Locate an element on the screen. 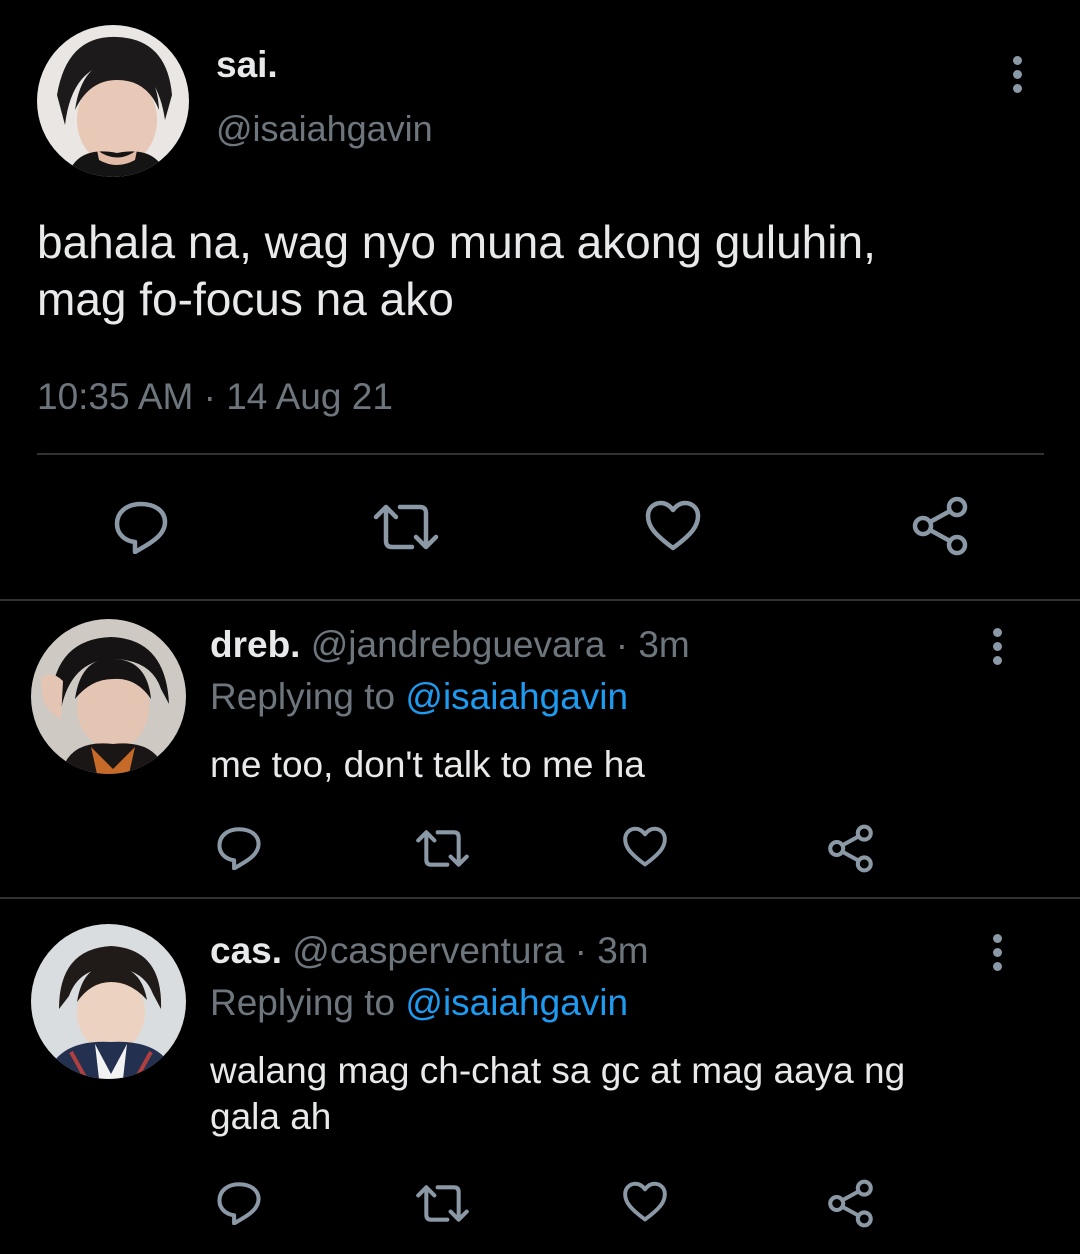  tweet-text-line: bahala na, wag nyo muna akong guluhin, is located at coordinates (456, 242).